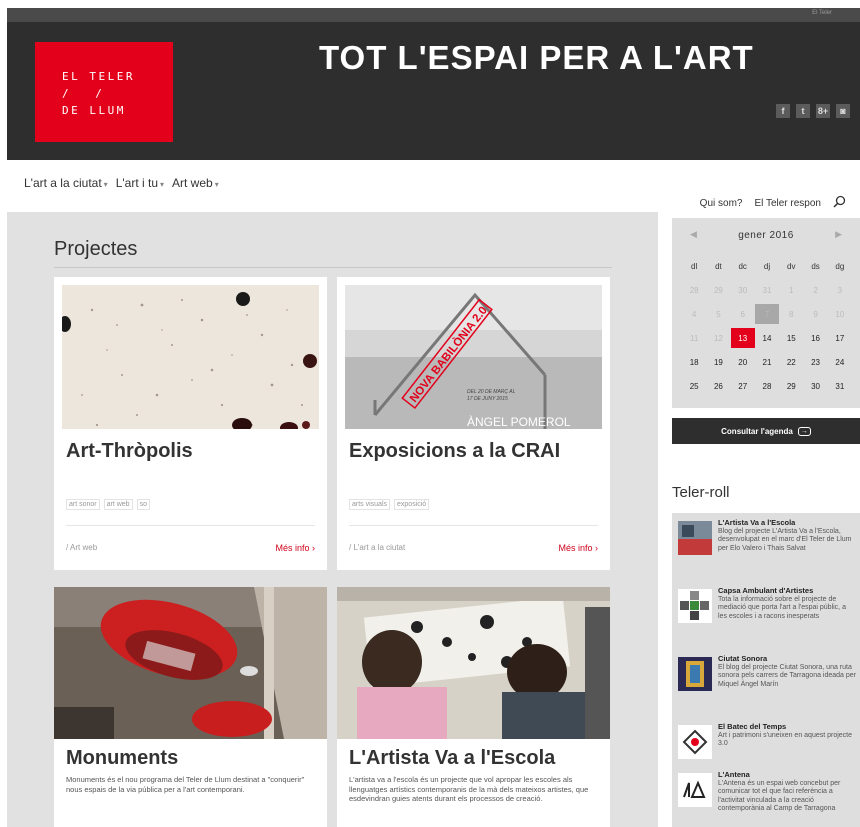  What do you see at coordinates (767, 362) in the screenshot?
I see `calendar-day: 21` at bounding box center [767, 362].